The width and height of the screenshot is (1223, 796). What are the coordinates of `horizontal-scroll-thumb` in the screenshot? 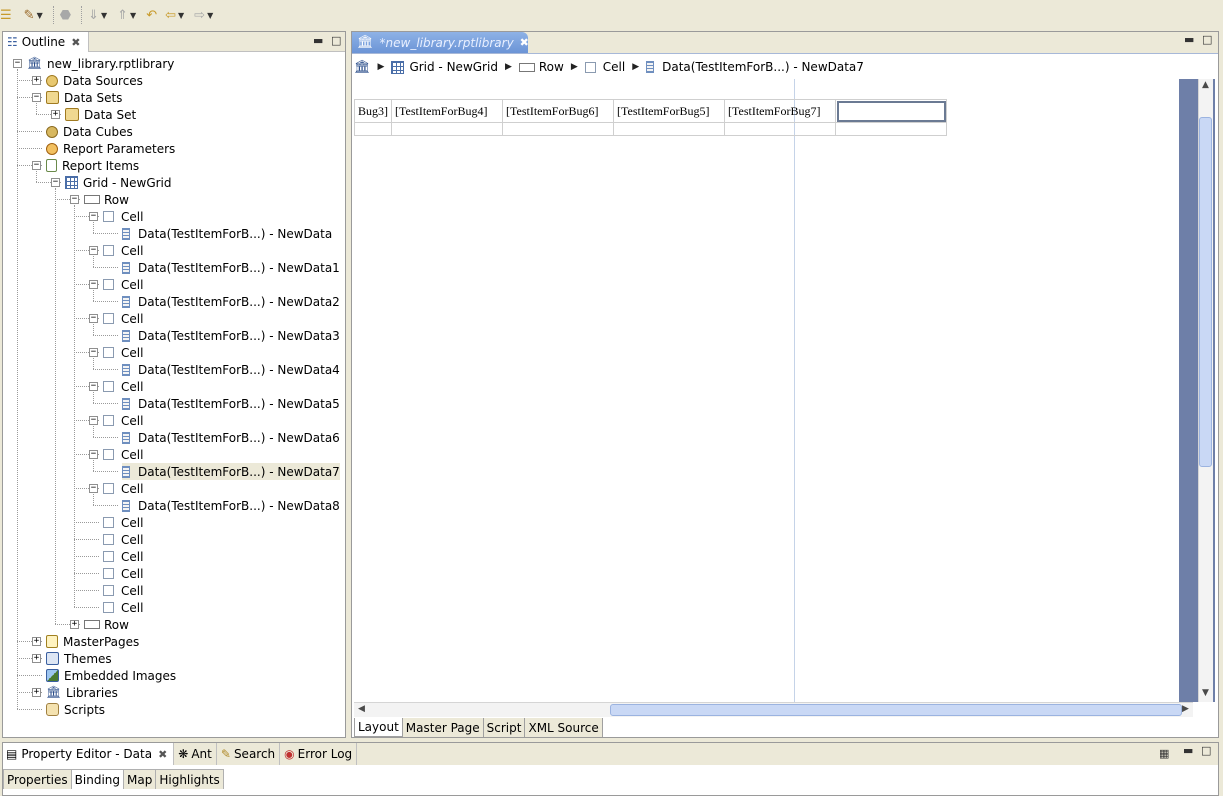 It's located at (896, 710).